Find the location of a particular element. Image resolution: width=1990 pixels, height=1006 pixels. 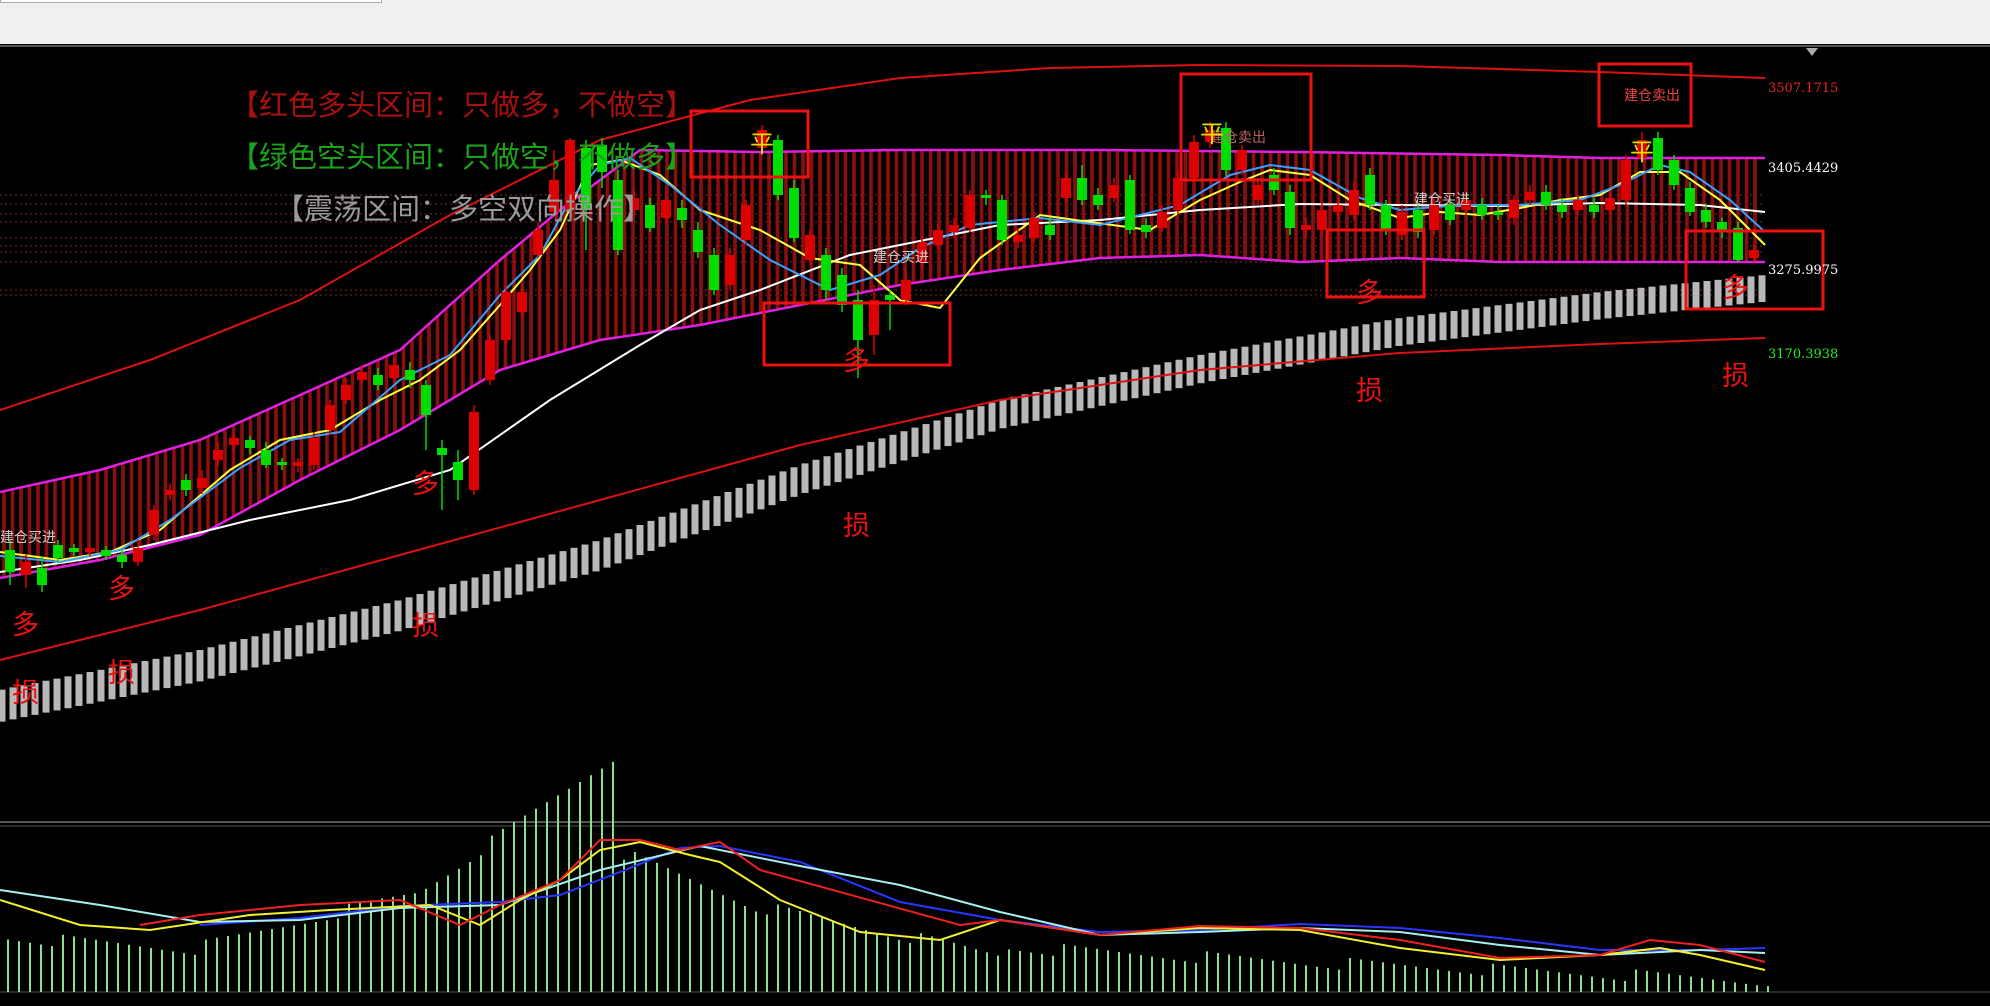

price-tick-label: 3507.1715 is located at coordinates (1803, 88).